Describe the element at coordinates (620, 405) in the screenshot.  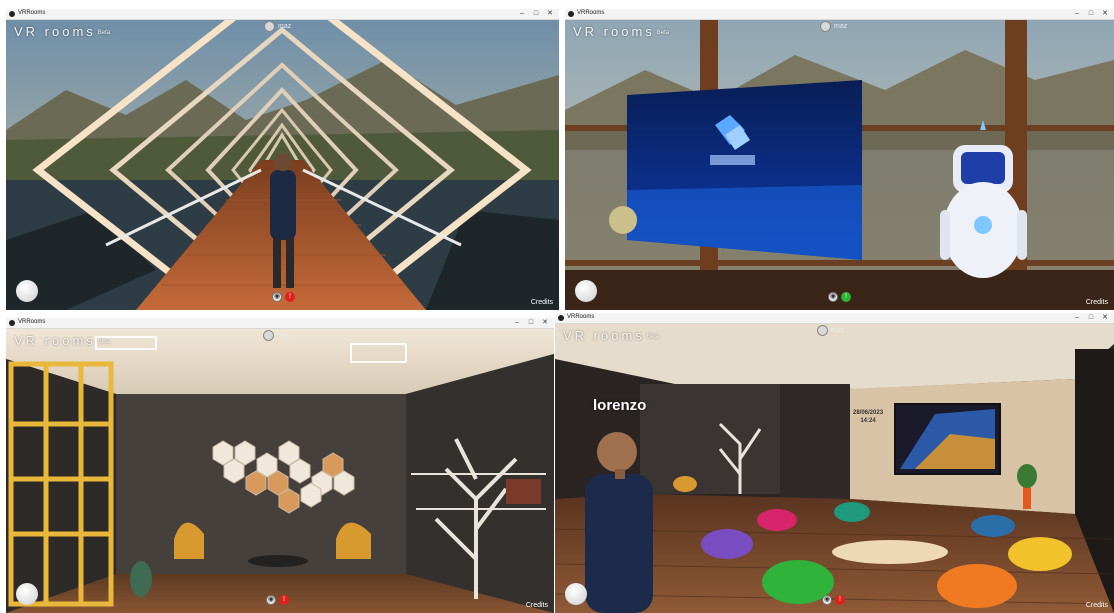
I see `avatar-name-label: lorenzo` at that location.